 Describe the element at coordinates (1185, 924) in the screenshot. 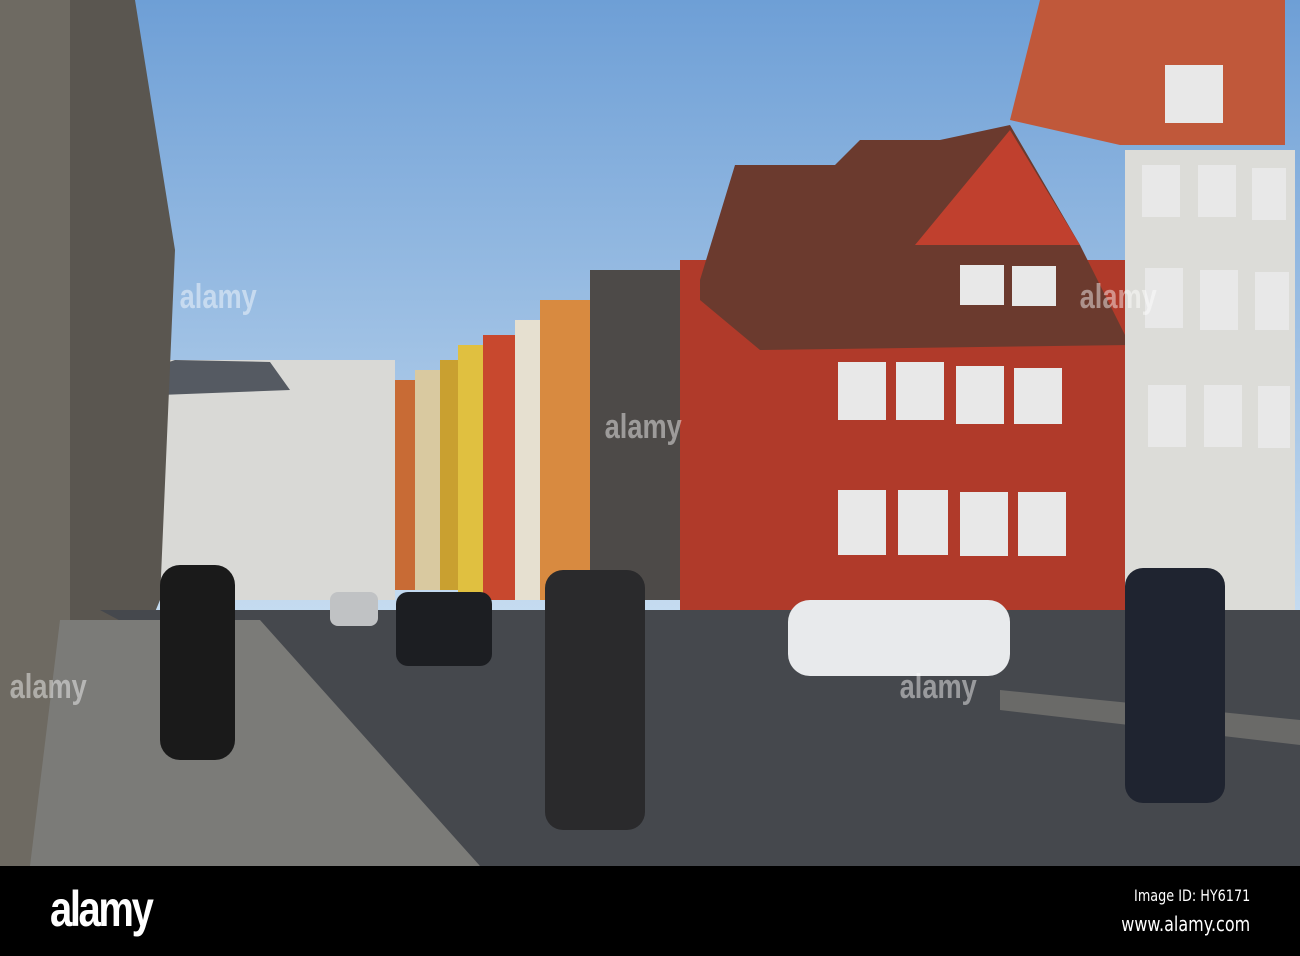

I see `website-link: www.alamy.com` at that location.